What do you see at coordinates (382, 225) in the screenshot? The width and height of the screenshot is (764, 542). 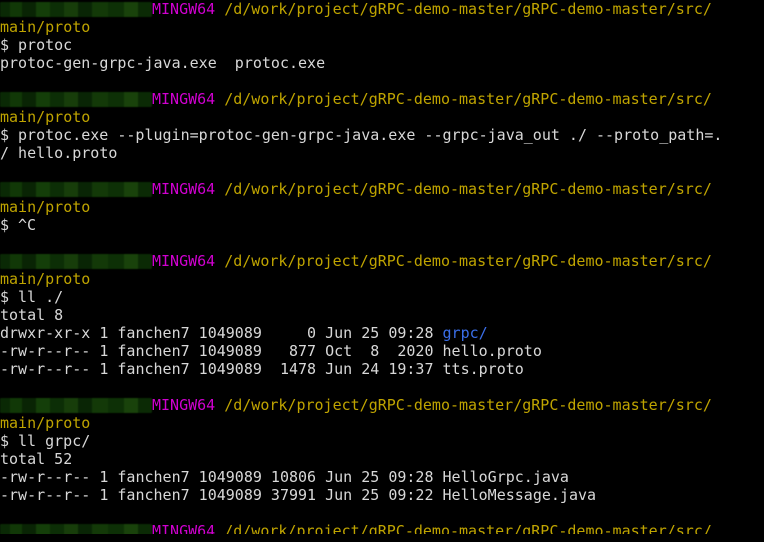 I see `command-line: $ ^C` at bounding box center [382, 225].